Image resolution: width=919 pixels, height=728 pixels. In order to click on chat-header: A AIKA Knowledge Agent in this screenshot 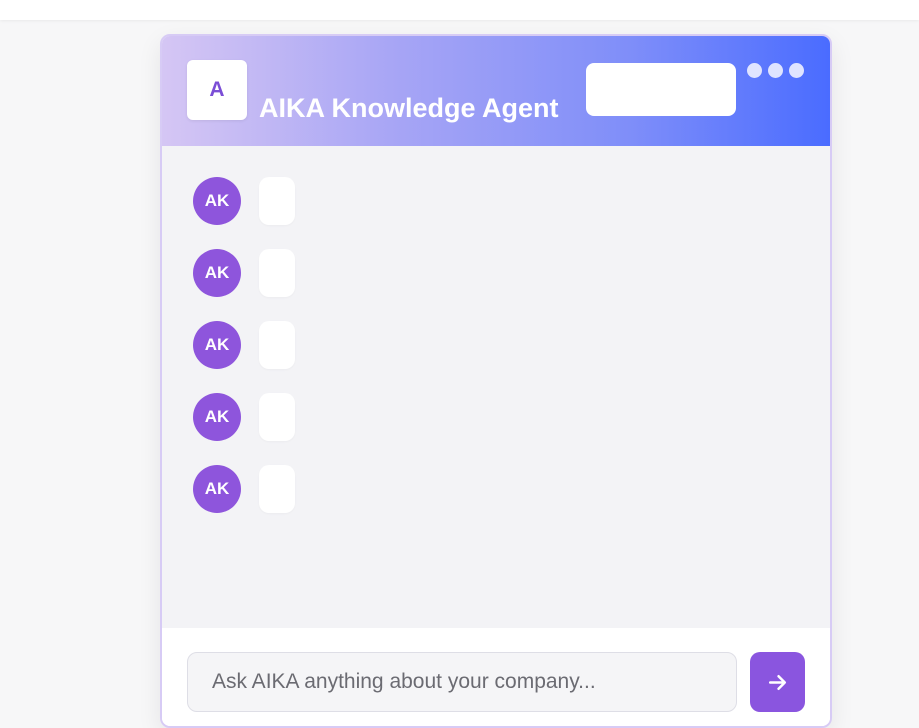, I will do `click(496, 91)`.